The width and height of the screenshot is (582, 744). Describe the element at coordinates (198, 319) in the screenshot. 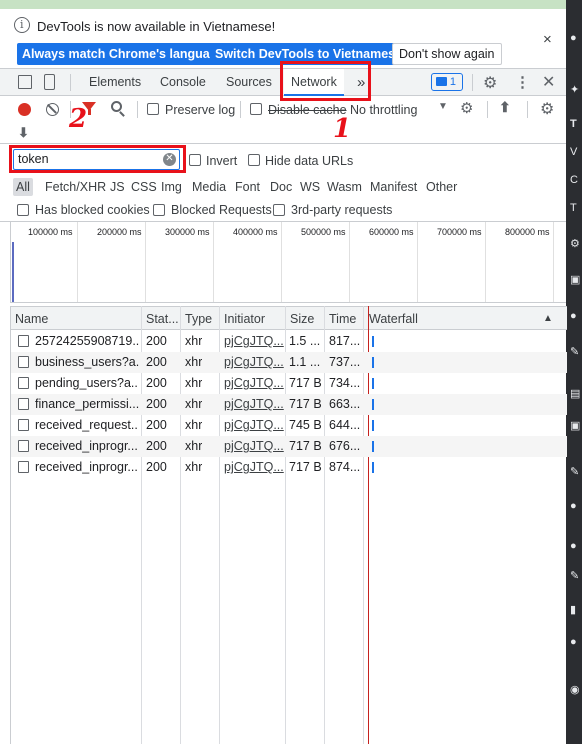

I see `column-header-type: Type` at that location.